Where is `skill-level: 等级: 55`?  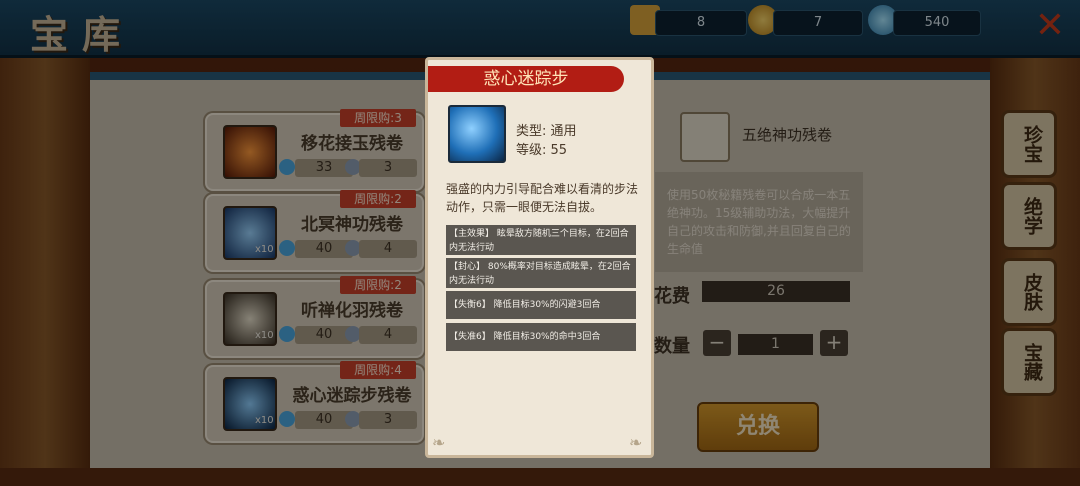 skill-level: 等级: 55 is located at coordinates (542, 150).